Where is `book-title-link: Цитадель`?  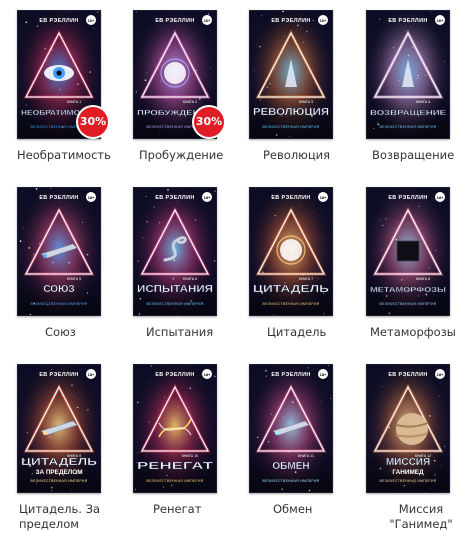
book-title-link: Цитадель is located at coordinates (319, 332).